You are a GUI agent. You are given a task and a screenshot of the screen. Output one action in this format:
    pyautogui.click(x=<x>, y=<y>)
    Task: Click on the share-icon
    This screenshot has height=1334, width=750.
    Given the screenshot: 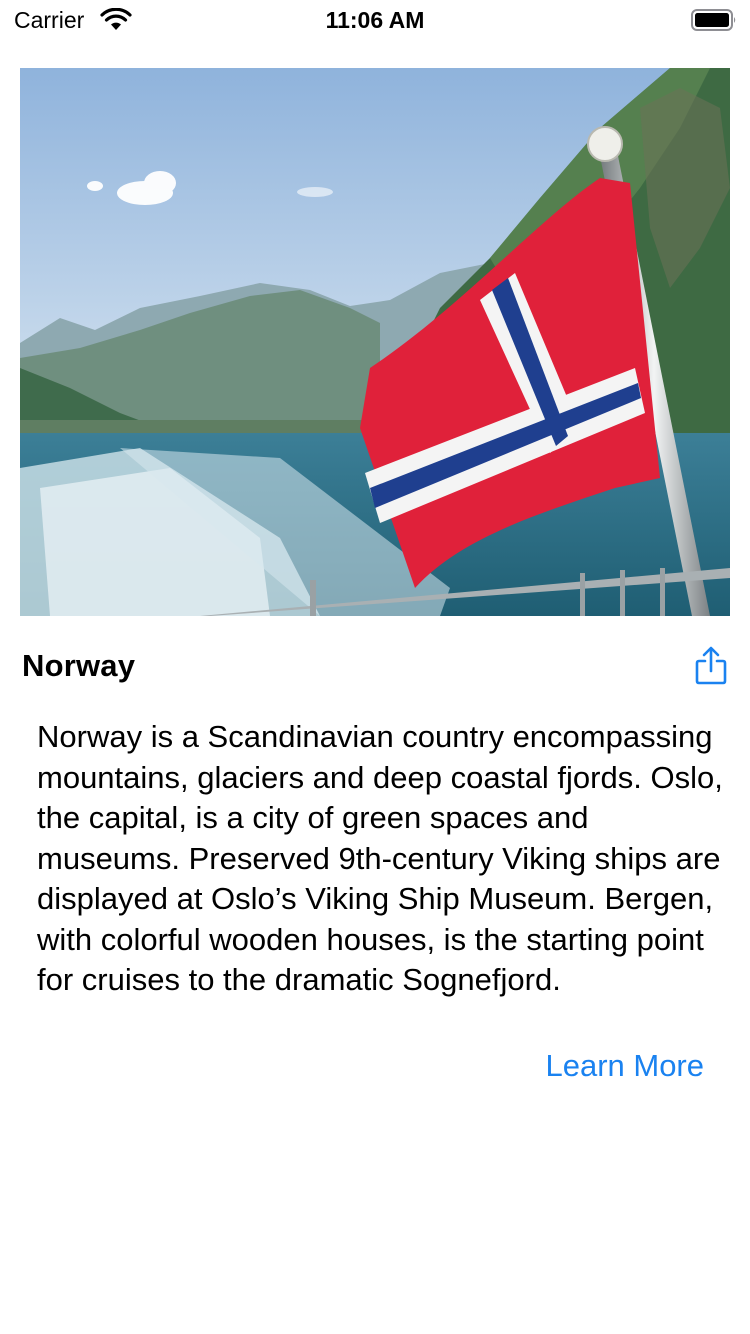 What is the action you would take?
    pyautogui.click(x=711, y=665)
    